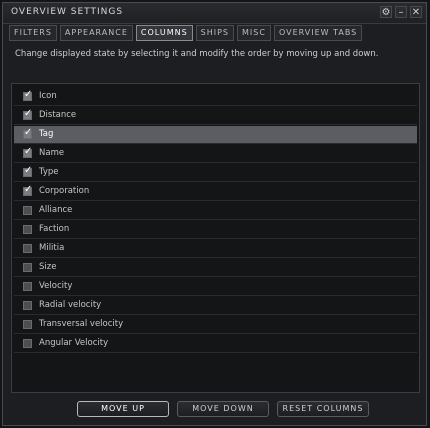 The image size is (430, 428). What do you see at coordinates (254, 33) in the screenshot?
I see `tab-misc: MISC` at bounding box center [254, 33].